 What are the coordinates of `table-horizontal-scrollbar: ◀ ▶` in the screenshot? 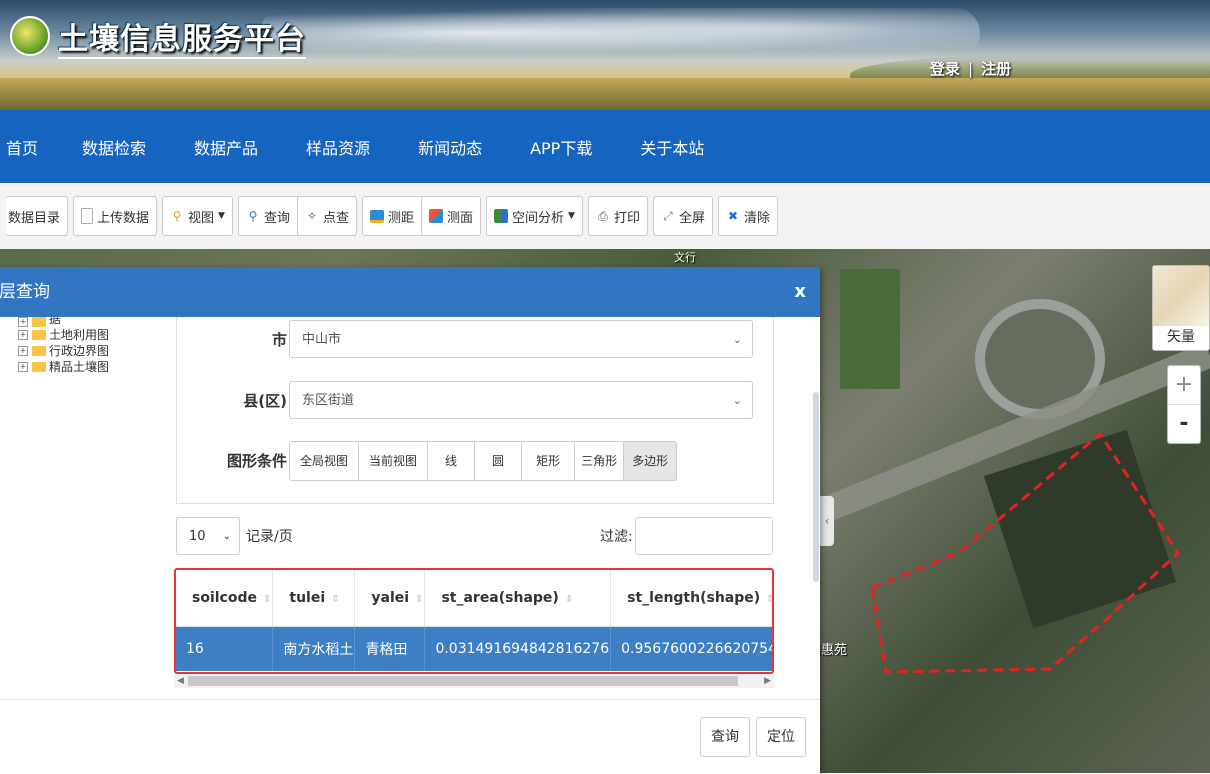 It's located at (474, 681).